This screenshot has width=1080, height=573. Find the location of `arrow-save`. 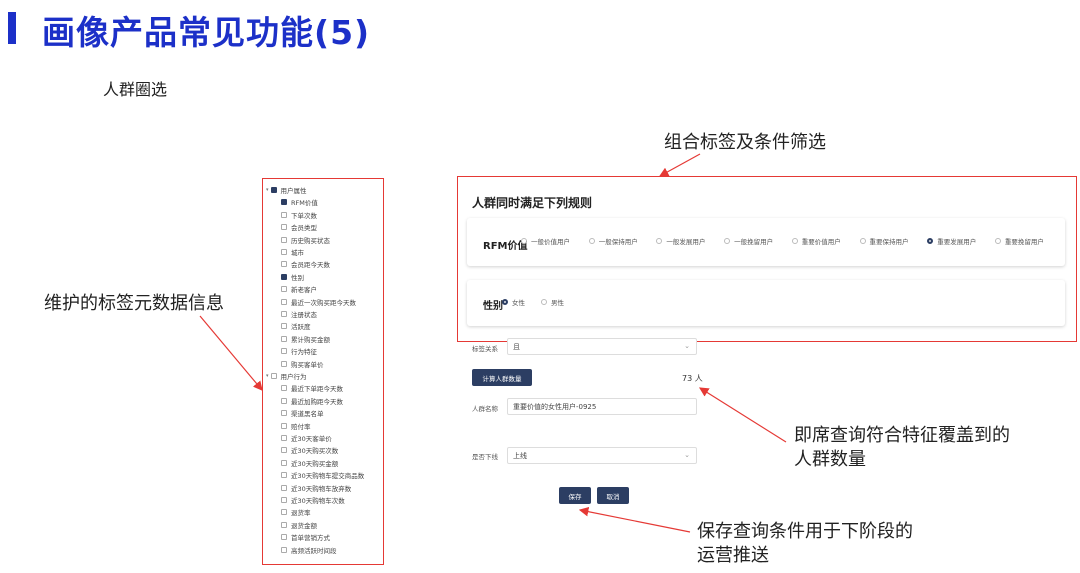

arrow-save is located at coordinates (634, 519).